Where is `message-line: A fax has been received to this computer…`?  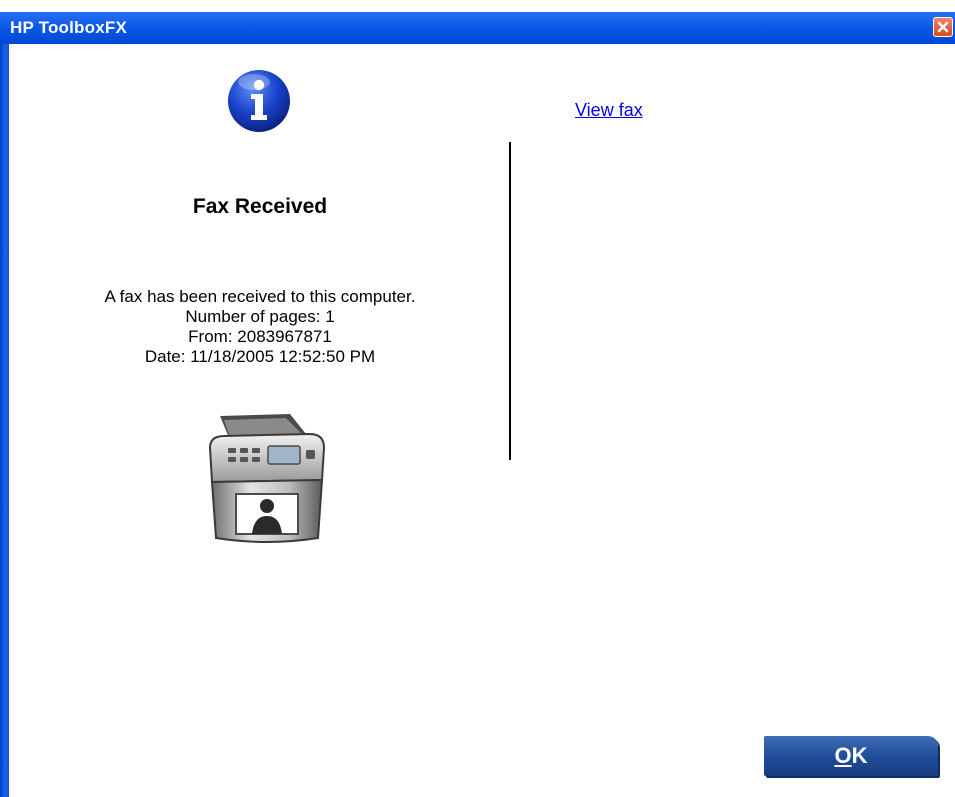
message-line: A fax has been received to this computer… is located at coordinates (260, 296).